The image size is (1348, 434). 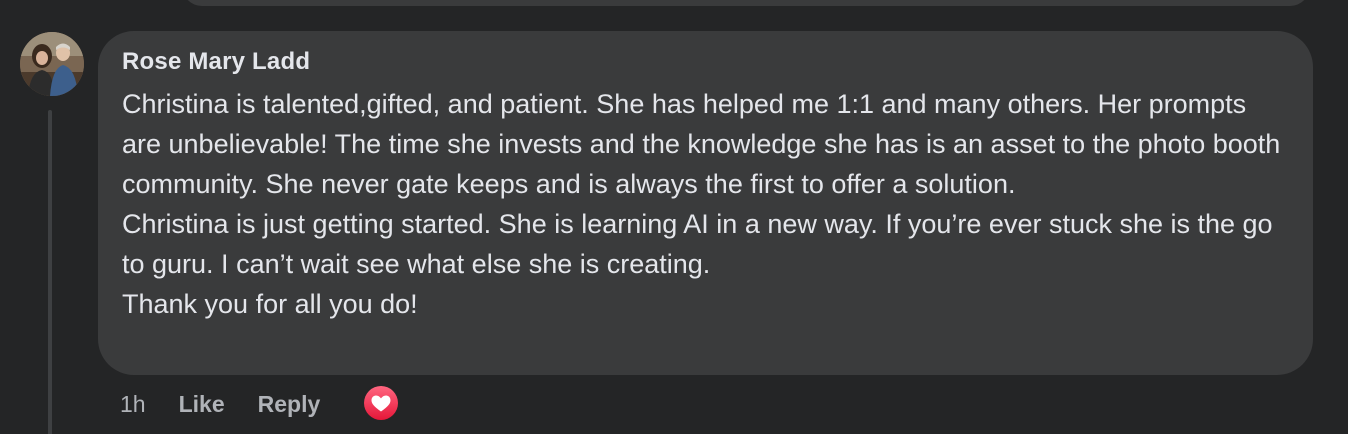 I want to click on comment-author: Rose Mary Ladd, so click(x=705, y=62).